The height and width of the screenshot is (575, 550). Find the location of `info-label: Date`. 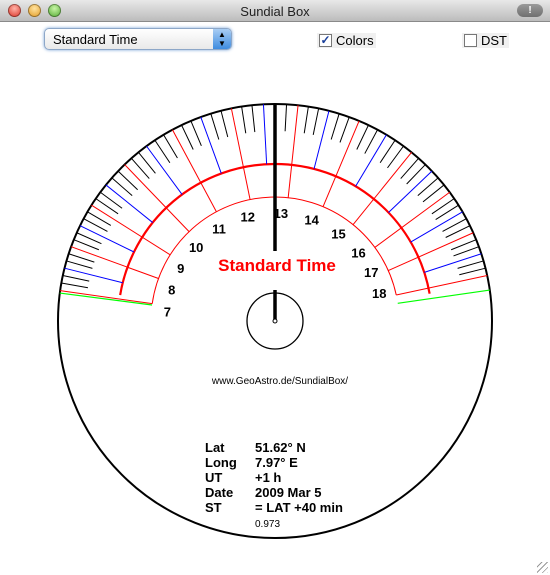

info-label: Date is located at coordinates (219, 492).